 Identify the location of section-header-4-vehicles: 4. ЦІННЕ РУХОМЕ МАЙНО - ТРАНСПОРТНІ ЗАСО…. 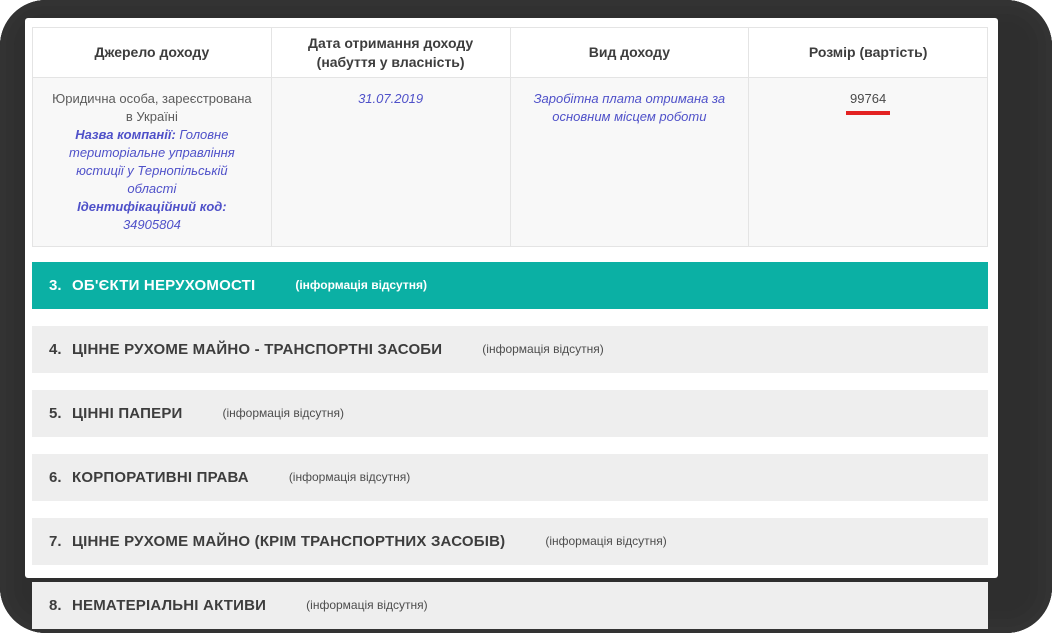
(510, 349).